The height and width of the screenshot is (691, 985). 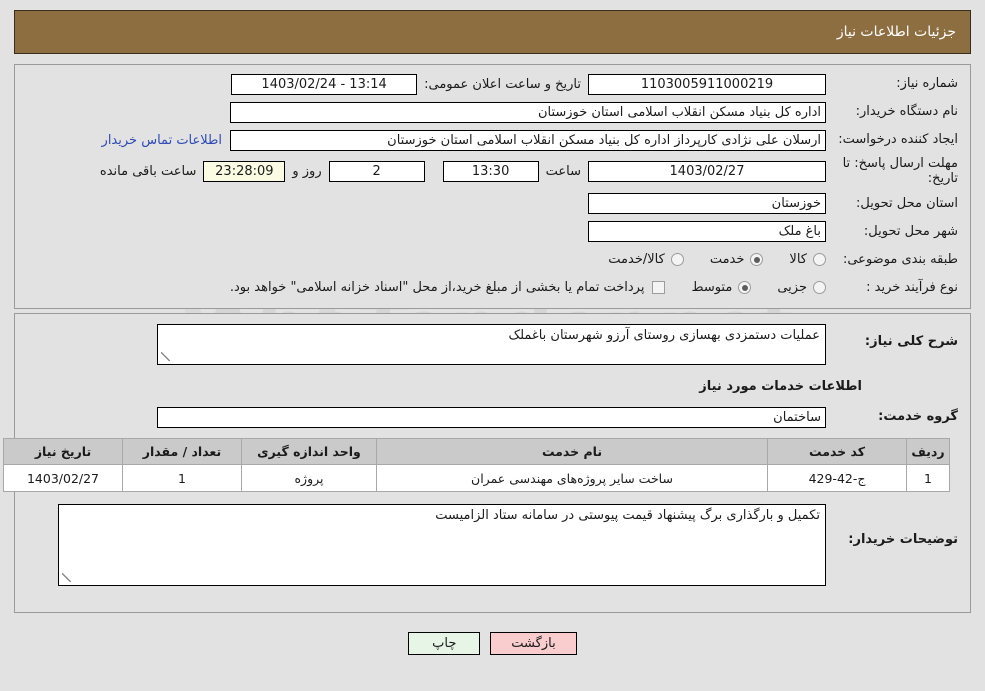 I want to click on row-service-group: گروه خدمت: ساختمان, so click(x=492, y=417).